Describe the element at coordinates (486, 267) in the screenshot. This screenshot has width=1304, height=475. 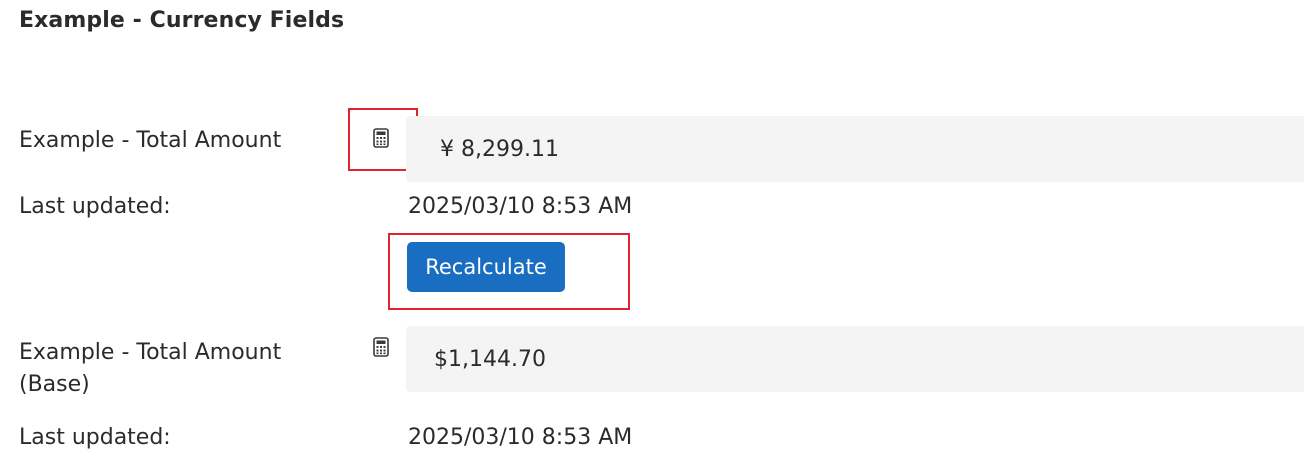
I see `recalculate-button: Recalculate` at that location.